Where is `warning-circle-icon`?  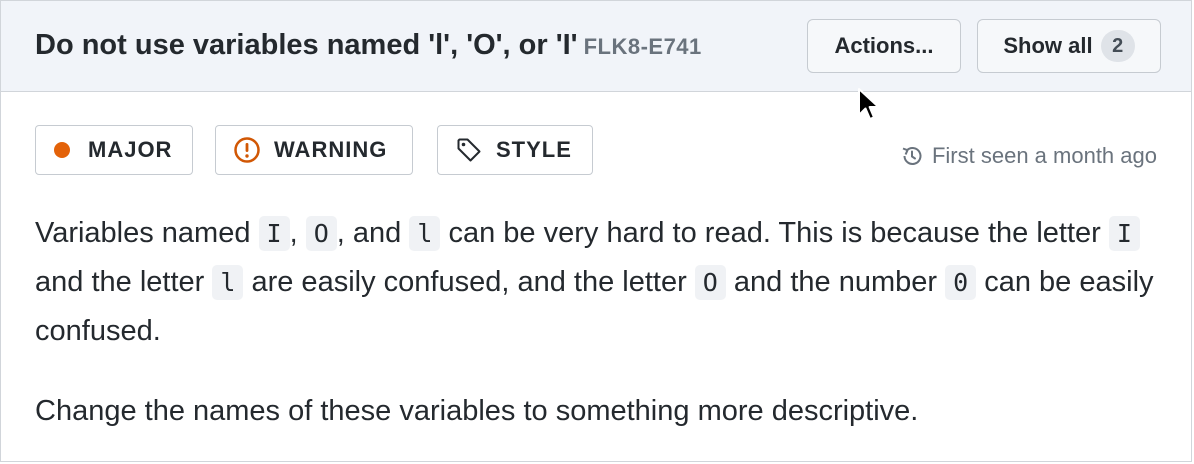
warning-circle-icon is located at coordinates (247, 150).